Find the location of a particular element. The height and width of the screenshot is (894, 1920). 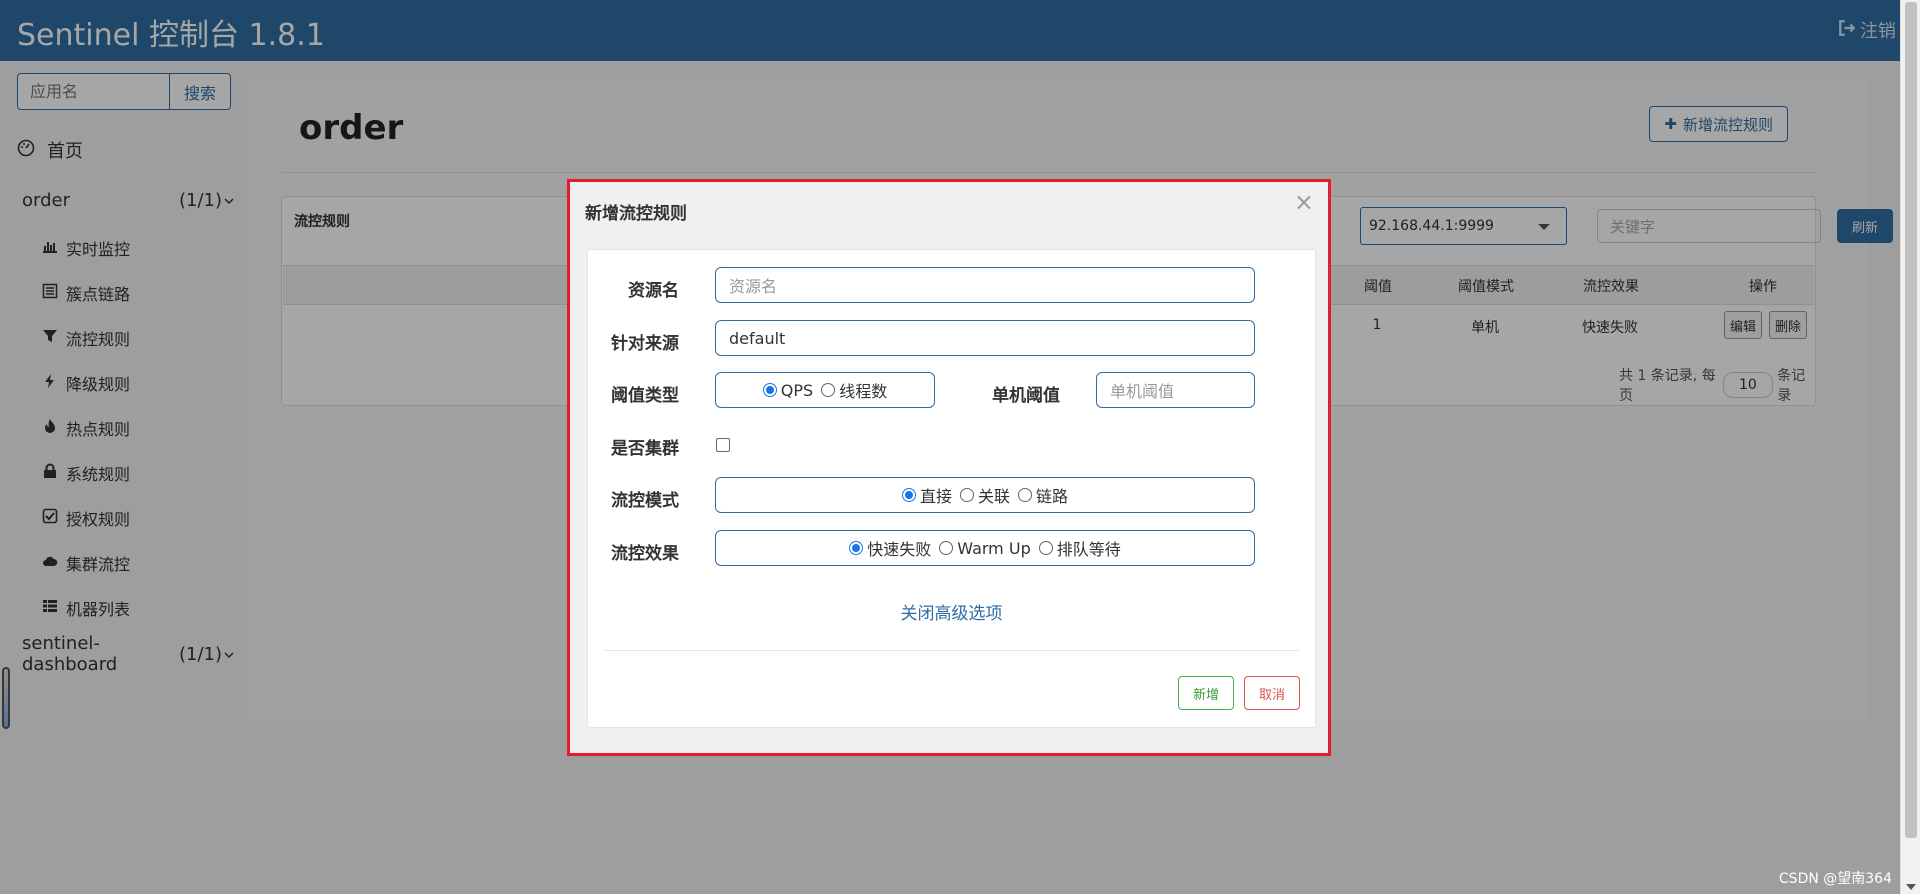

close-icon: × is located at coordinates (1304, 202).